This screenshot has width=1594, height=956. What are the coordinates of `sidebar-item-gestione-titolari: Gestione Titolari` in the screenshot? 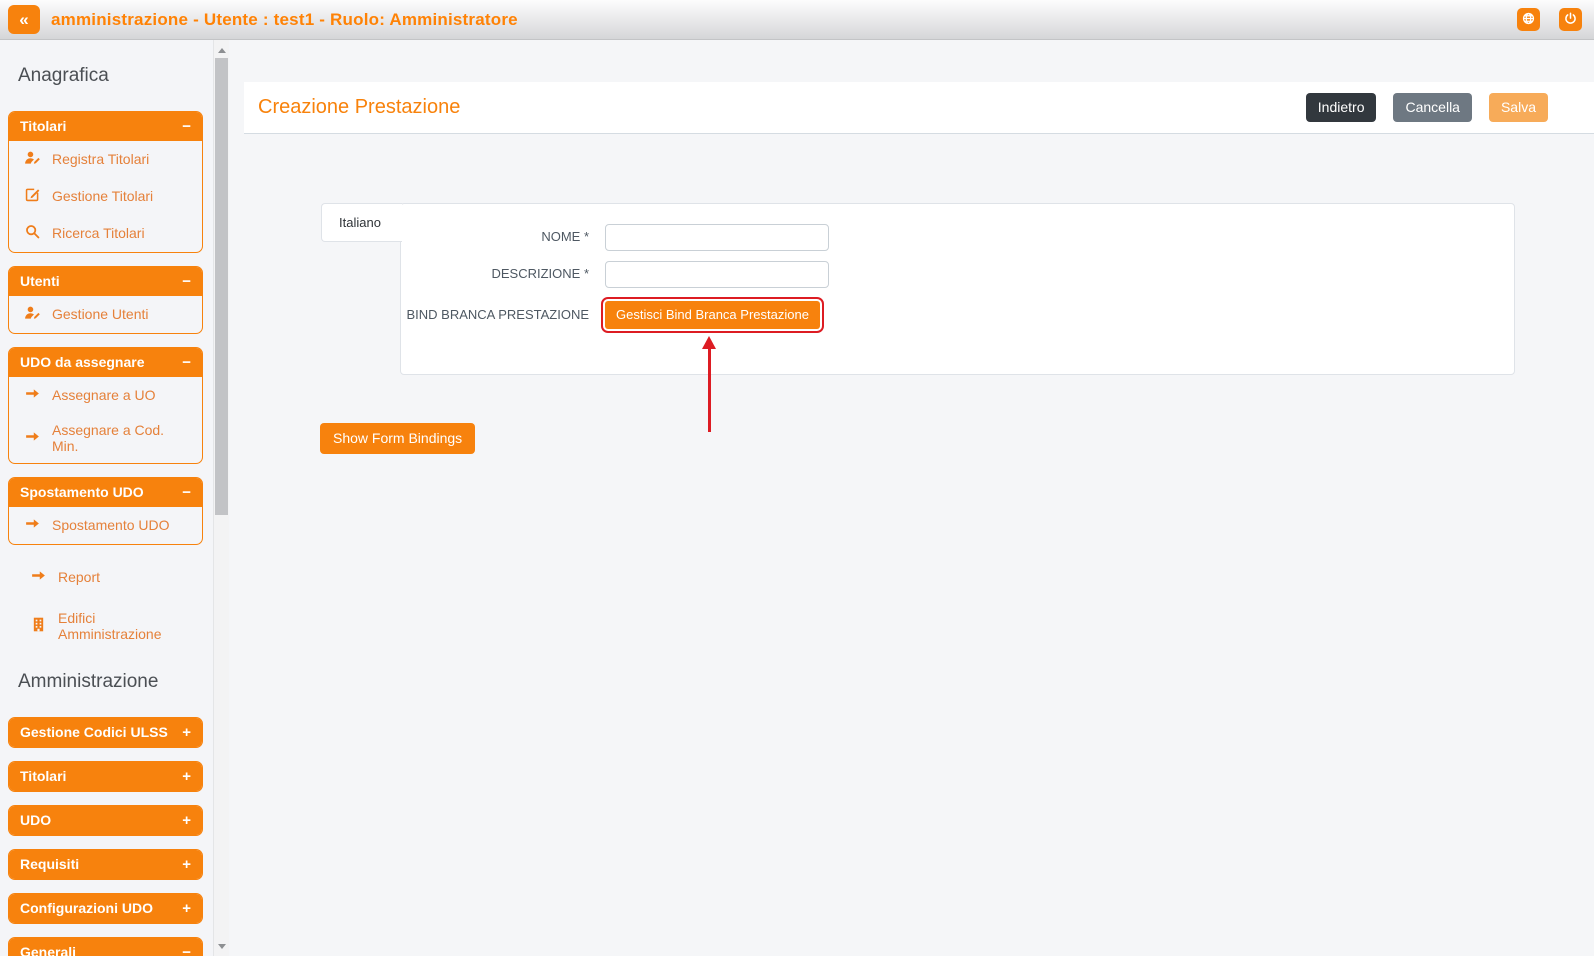 It's located at (105, 196).